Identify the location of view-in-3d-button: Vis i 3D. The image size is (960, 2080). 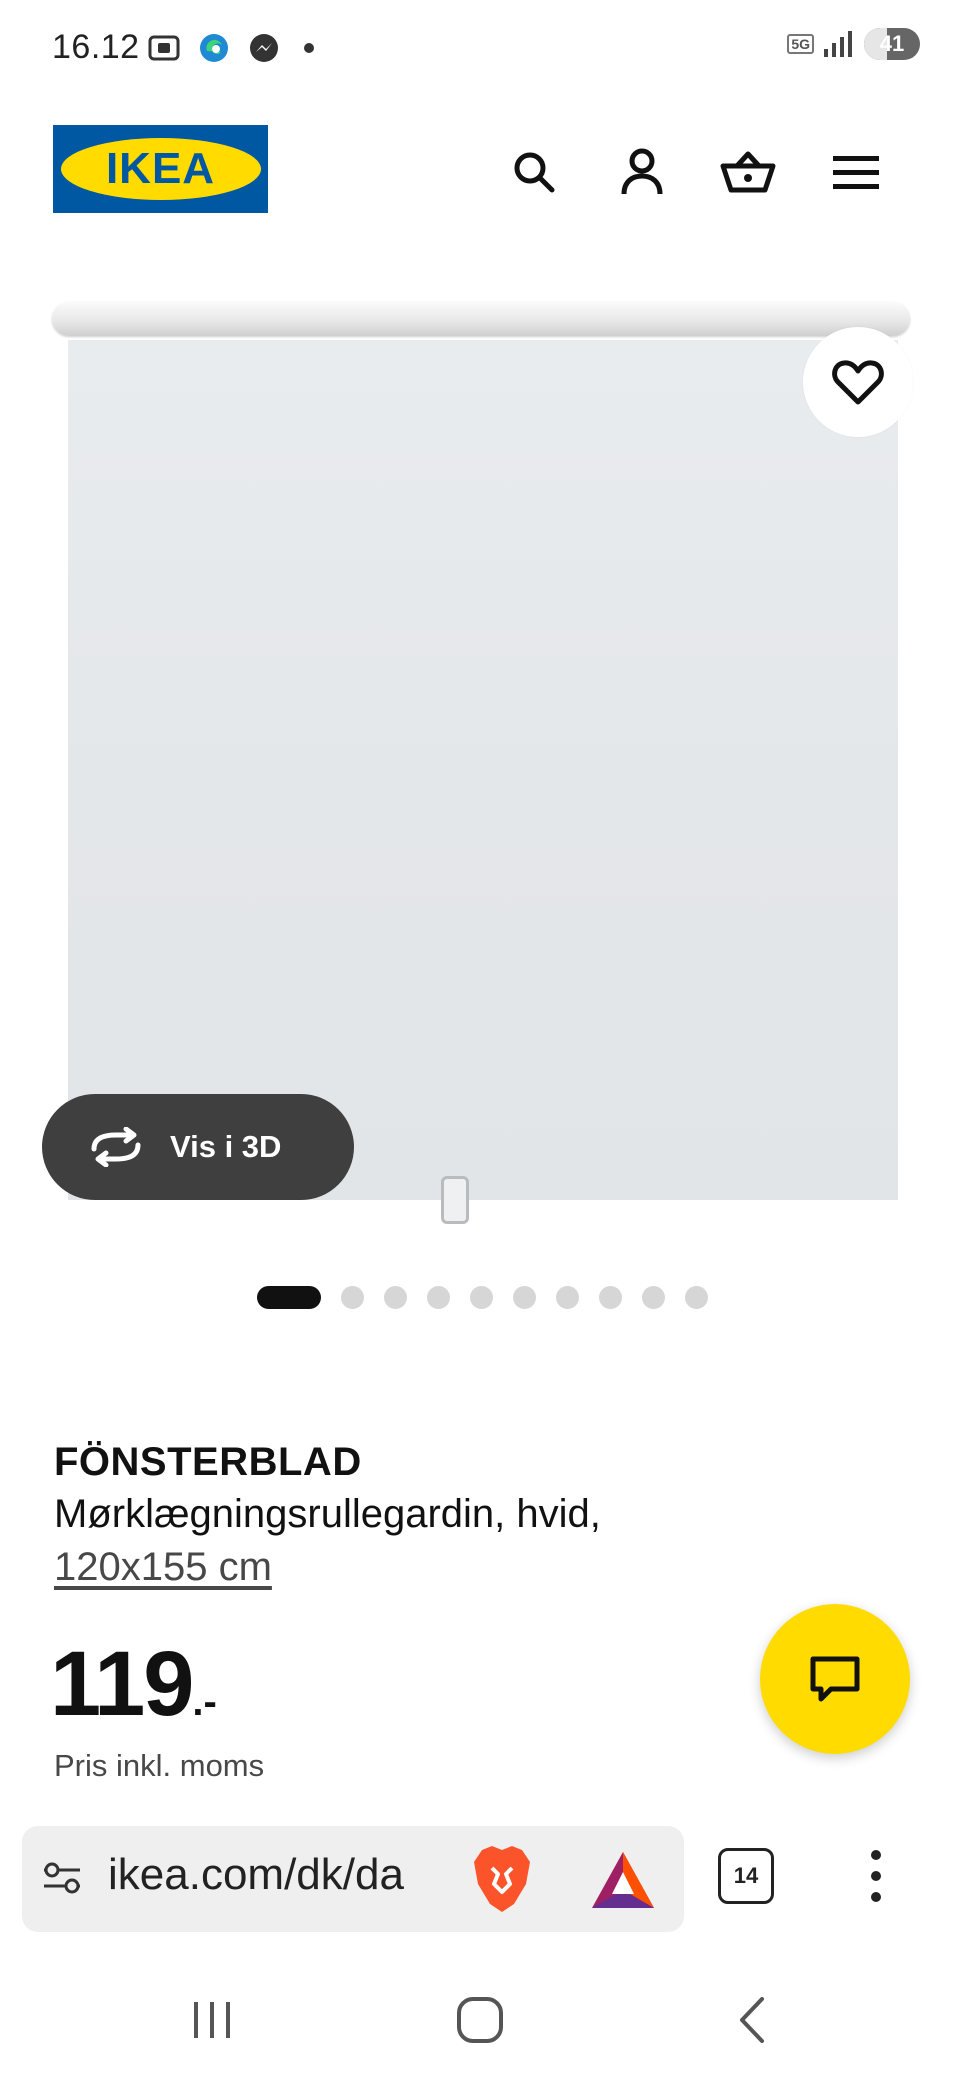
(198, 1147).